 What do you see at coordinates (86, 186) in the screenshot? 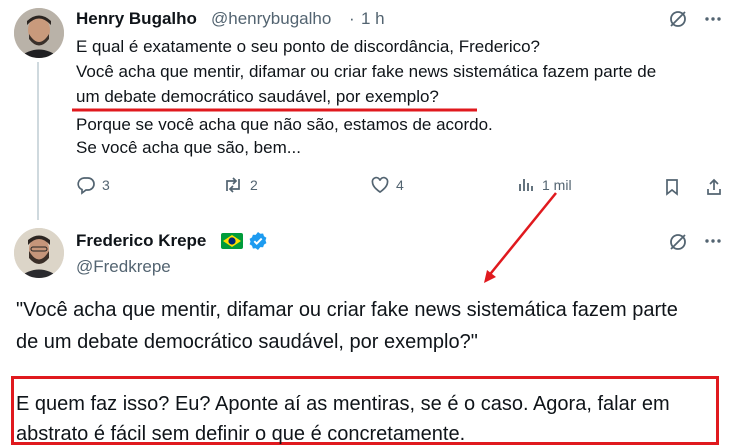
I see `reply-icon` at bounding box center [86, 186].